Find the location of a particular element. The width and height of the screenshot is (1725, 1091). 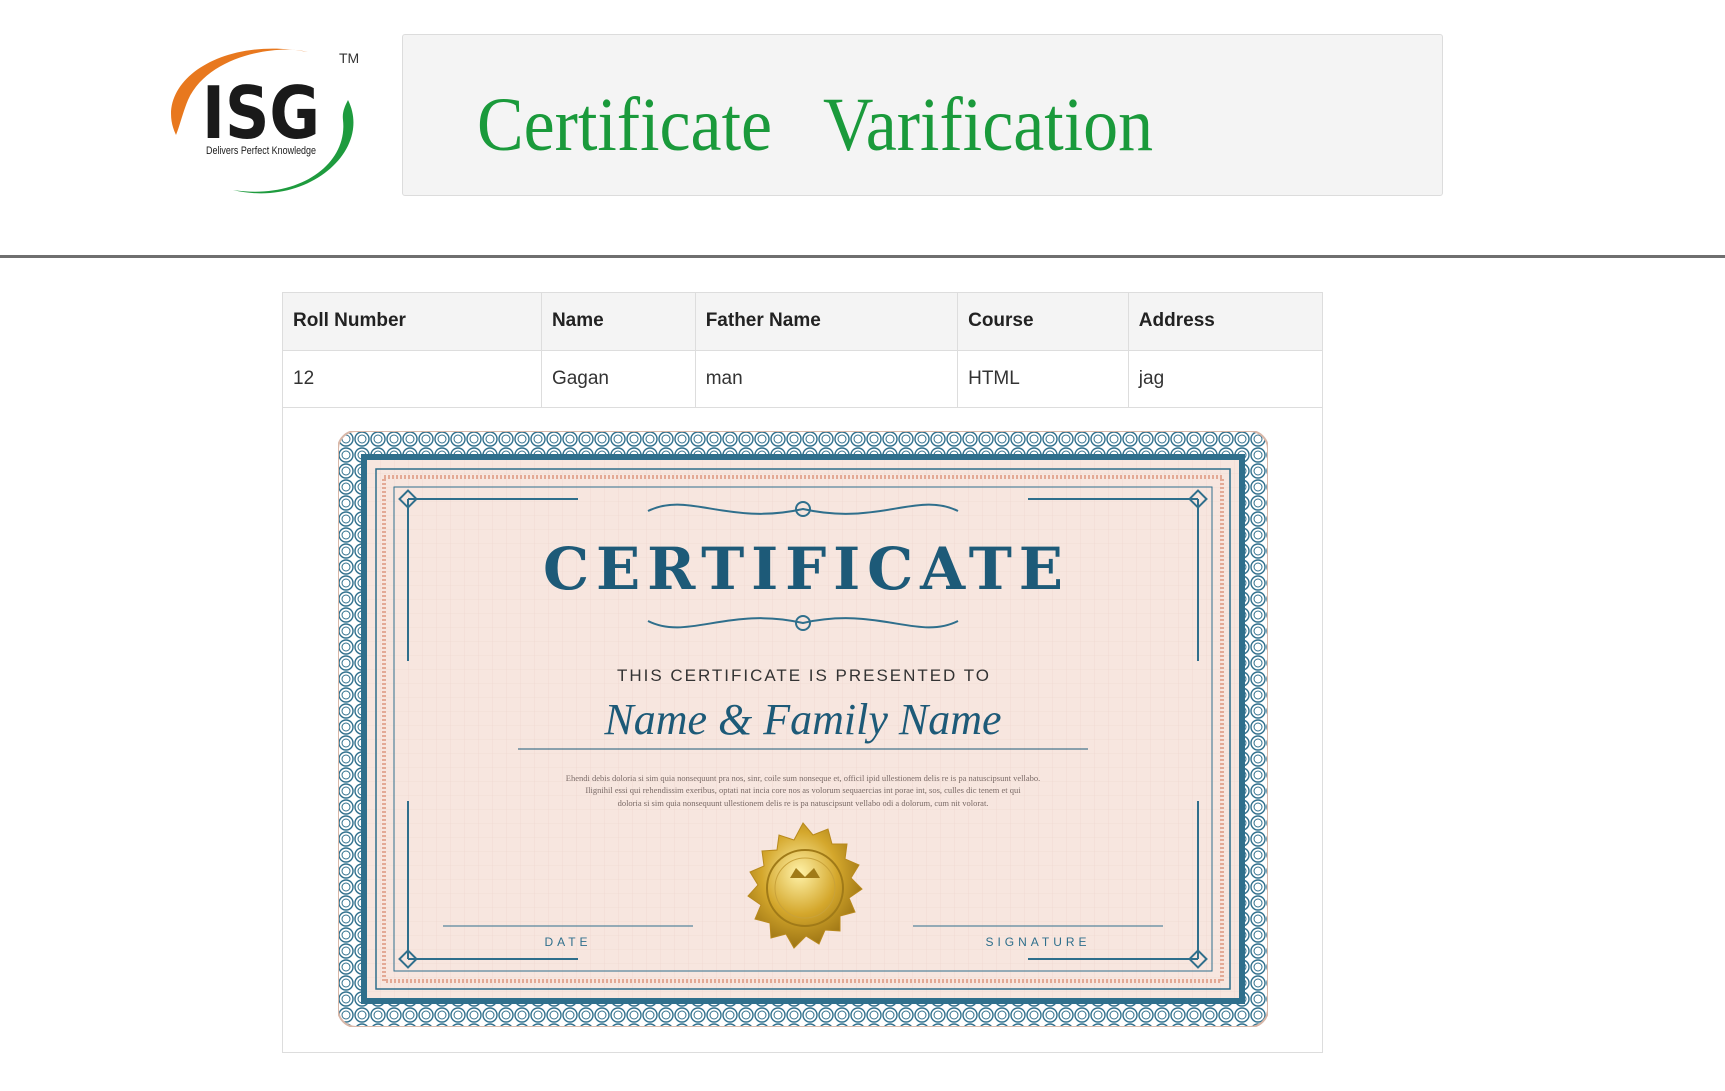

column-header-father-name: Father Name is located at coordinates (826, 322).